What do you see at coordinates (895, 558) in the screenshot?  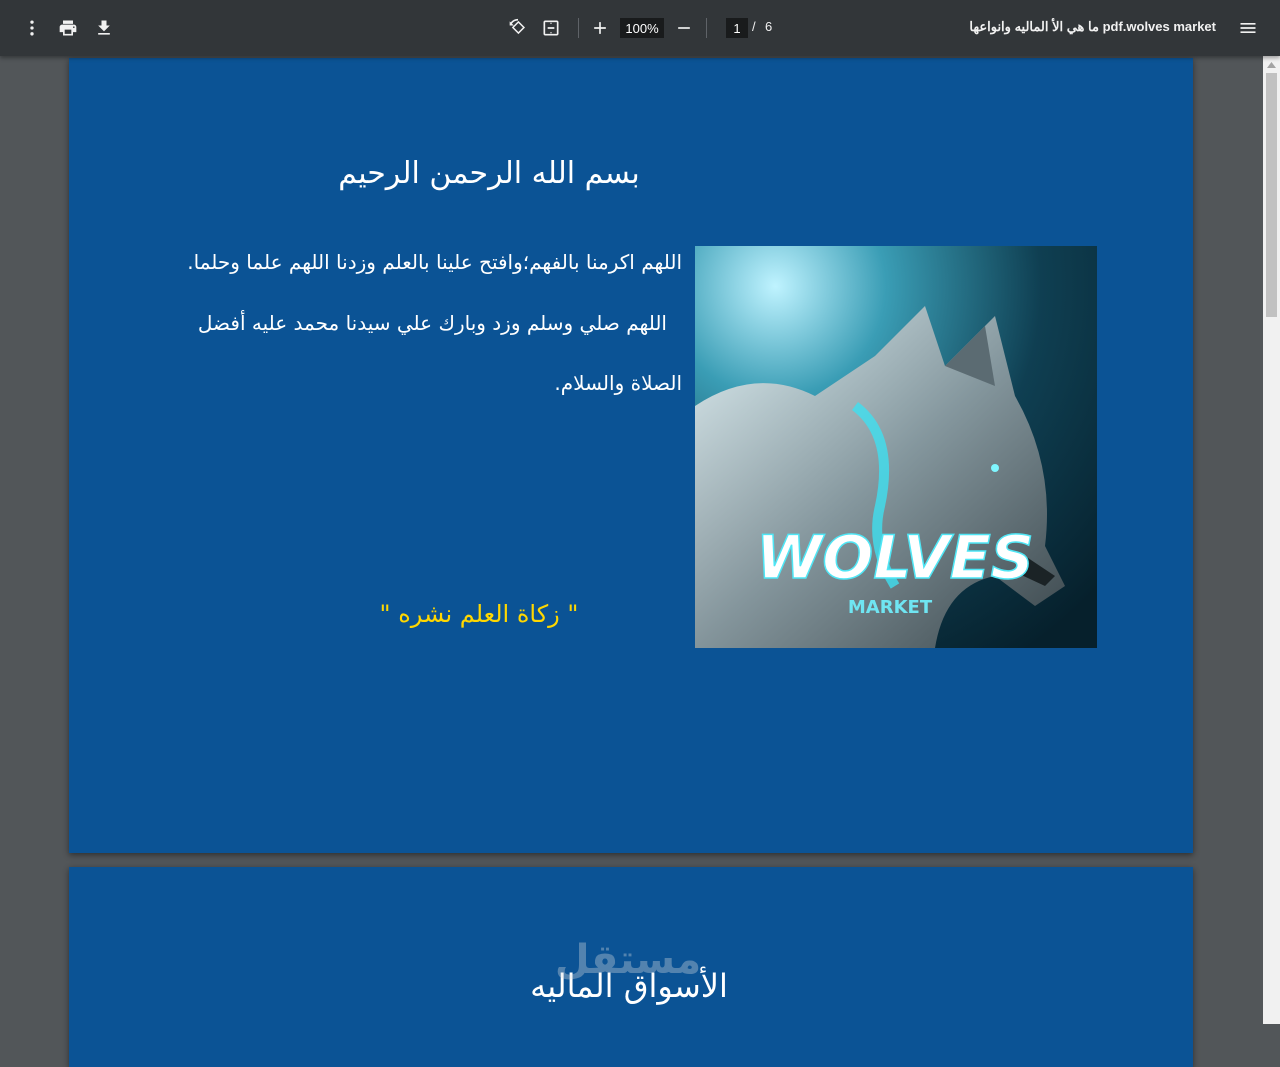 I see `logo-word: WOLVES` at bounding box center [895, 558].